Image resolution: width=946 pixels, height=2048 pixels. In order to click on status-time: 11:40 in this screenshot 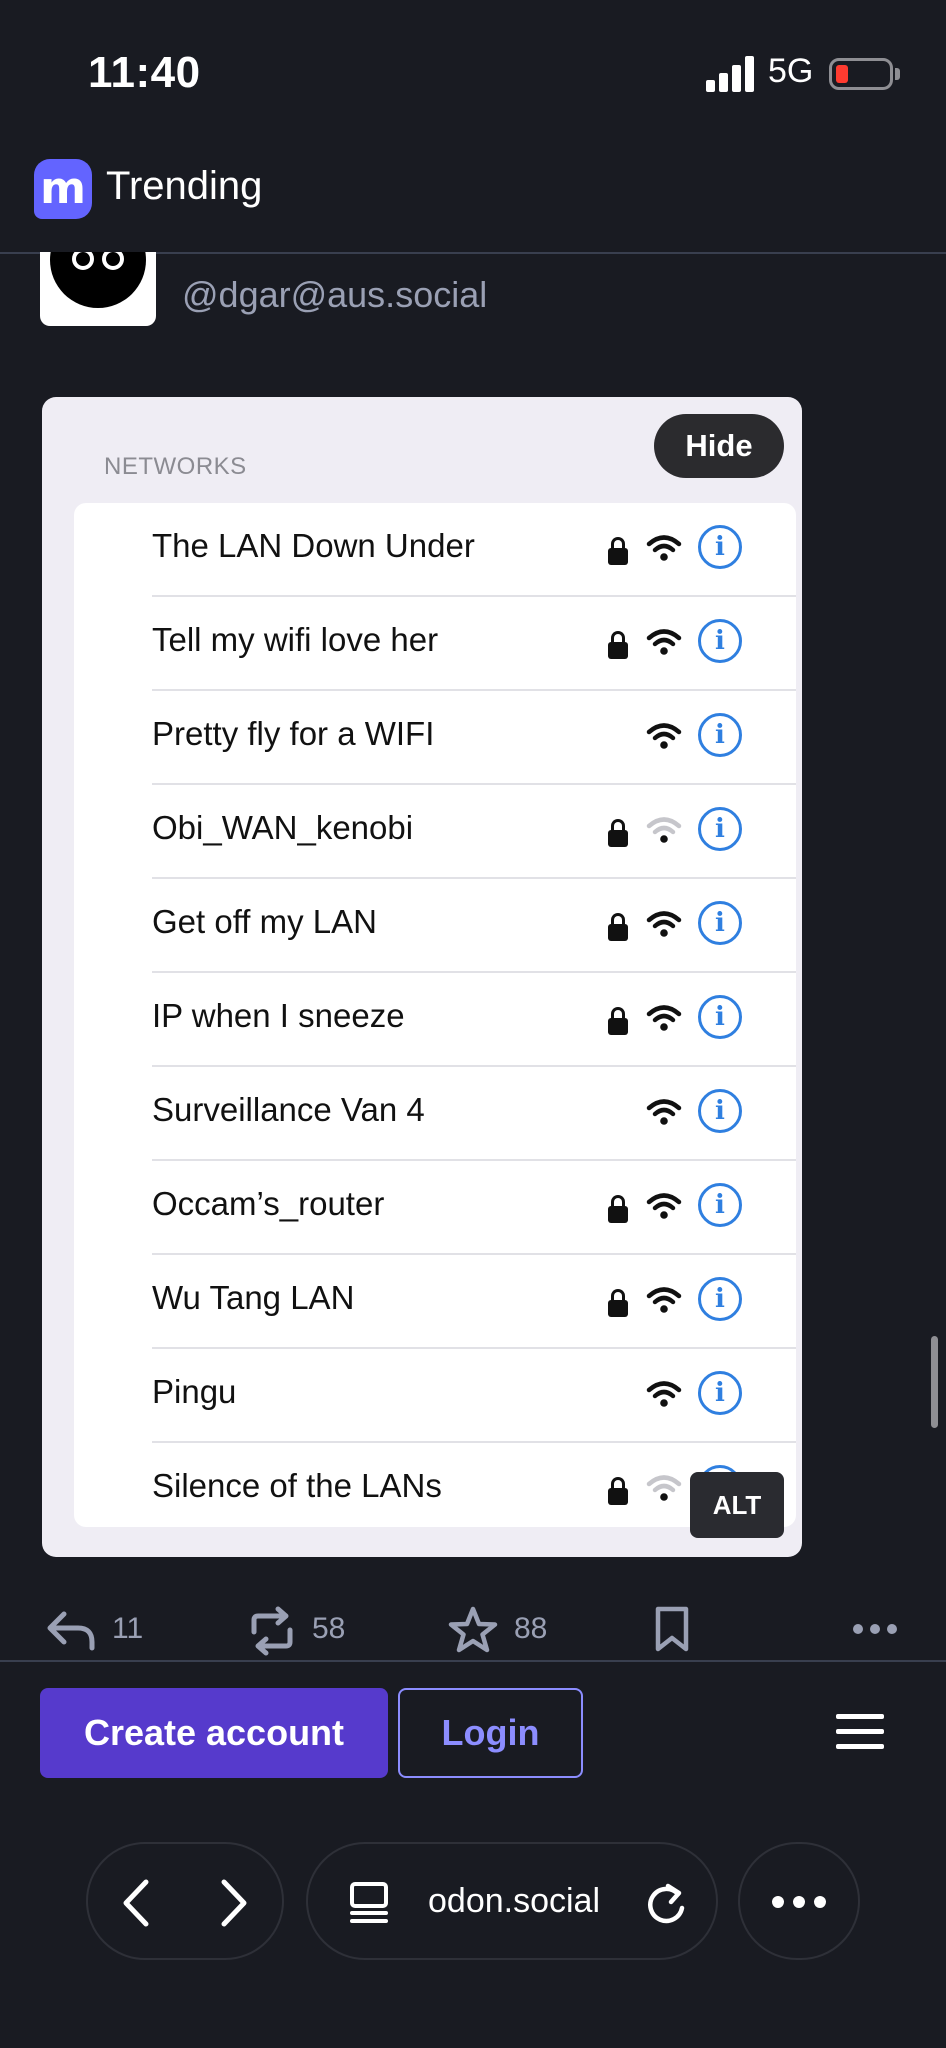, I will do `click(144, 72)`.